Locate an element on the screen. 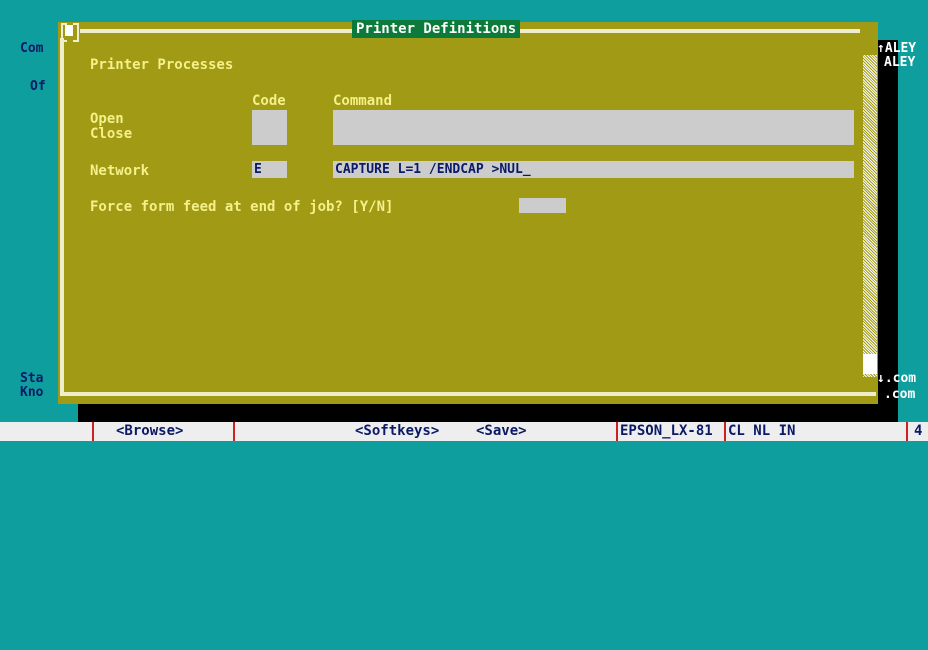  network-code-field: E is located at coordinates (269, 169).